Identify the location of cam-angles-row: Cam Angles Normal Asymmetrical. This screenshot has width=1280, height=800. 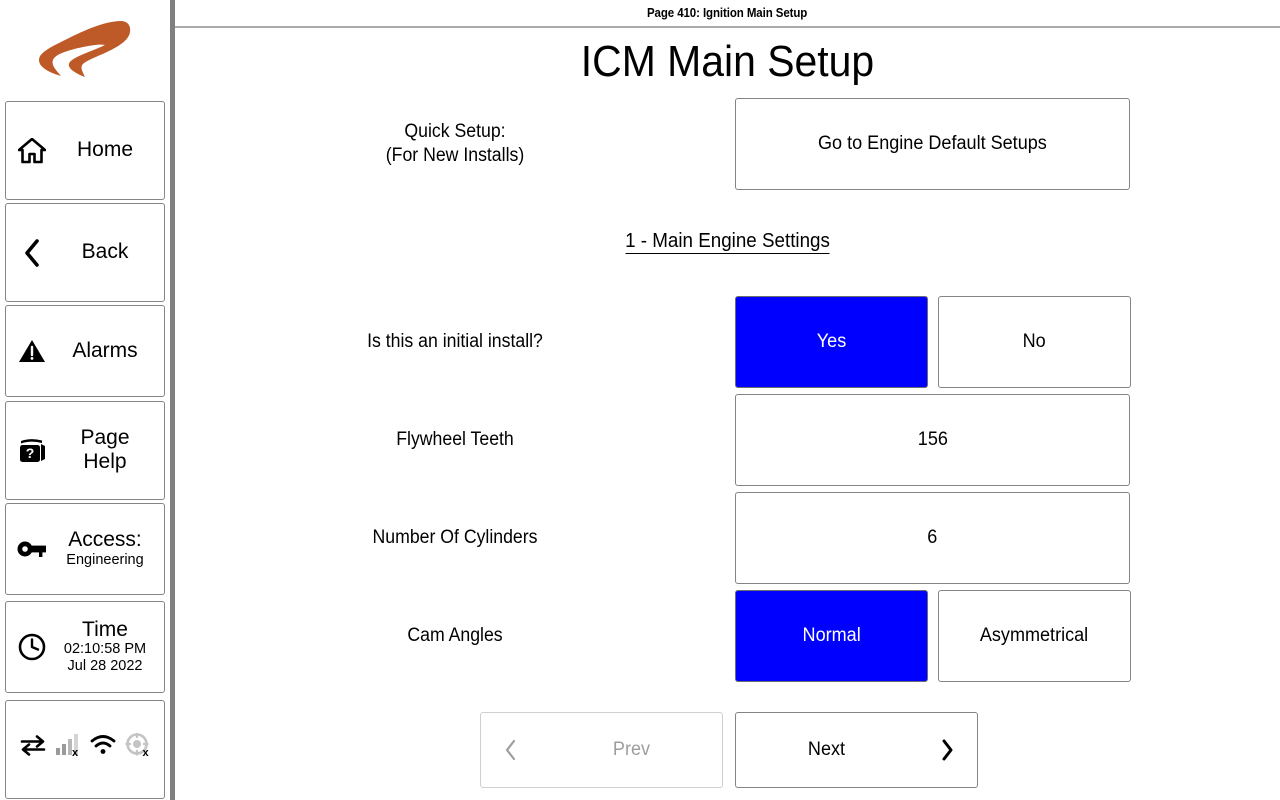
(727, 636).